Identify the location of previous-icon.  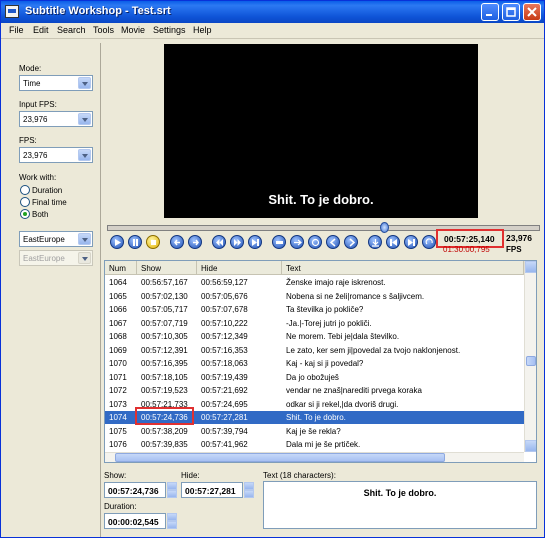
(393, 242).